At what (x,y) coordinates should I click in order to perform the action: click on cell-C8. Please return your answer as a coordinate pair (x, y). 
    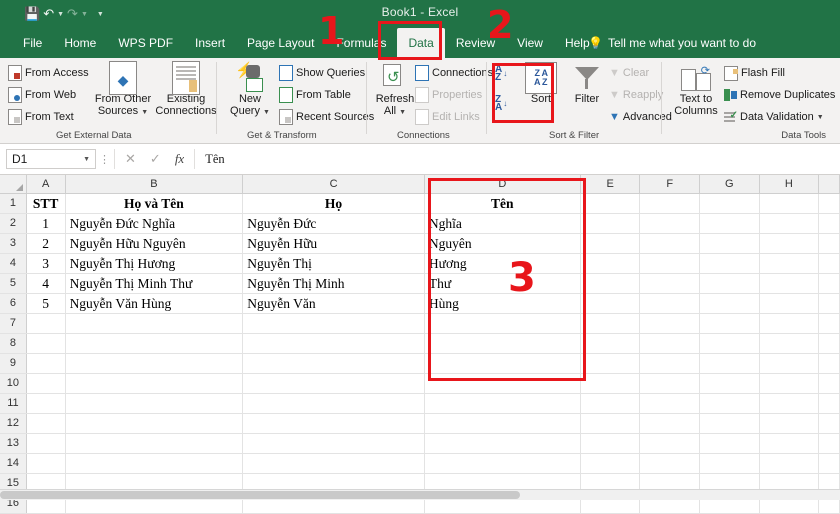
    Looking at the image, I should click on (334, 343).